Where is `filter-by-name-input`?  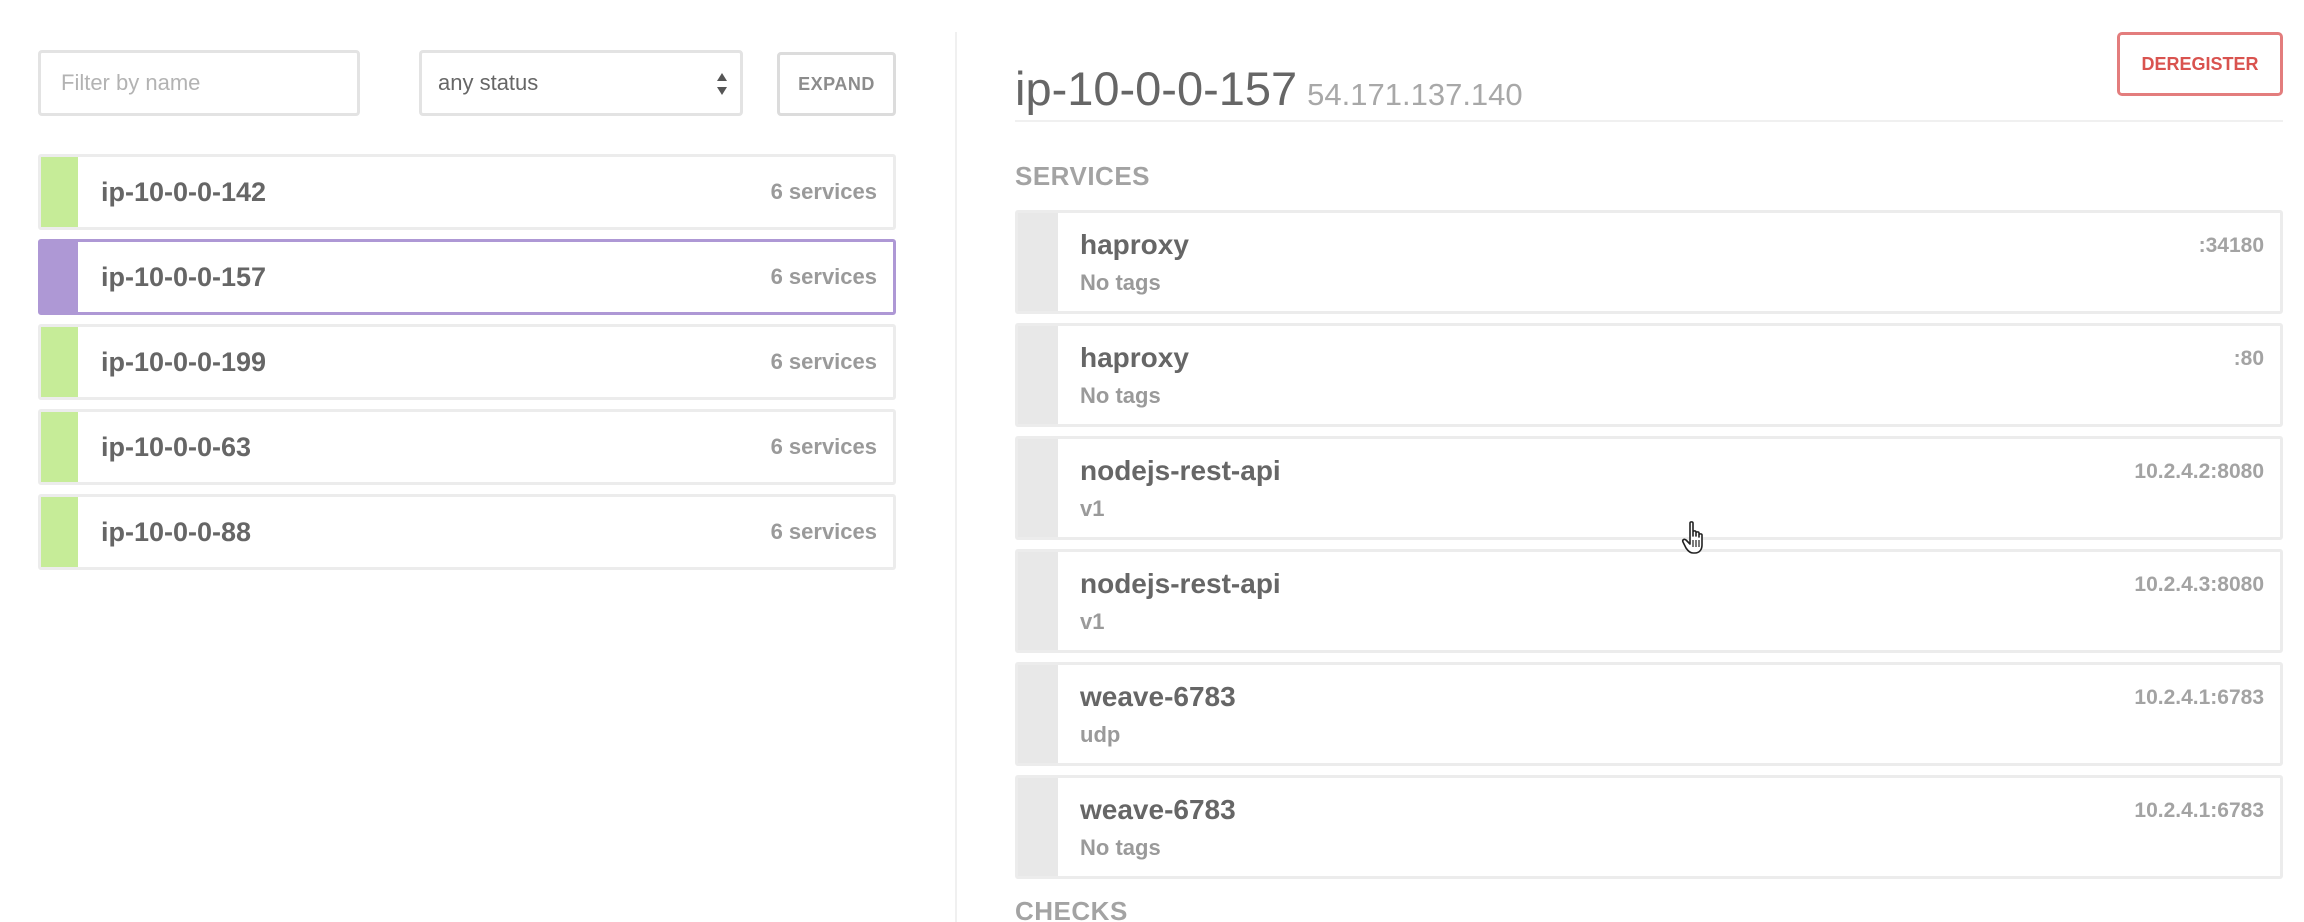
filter-by-name-input is located at coordinates (199, 83).